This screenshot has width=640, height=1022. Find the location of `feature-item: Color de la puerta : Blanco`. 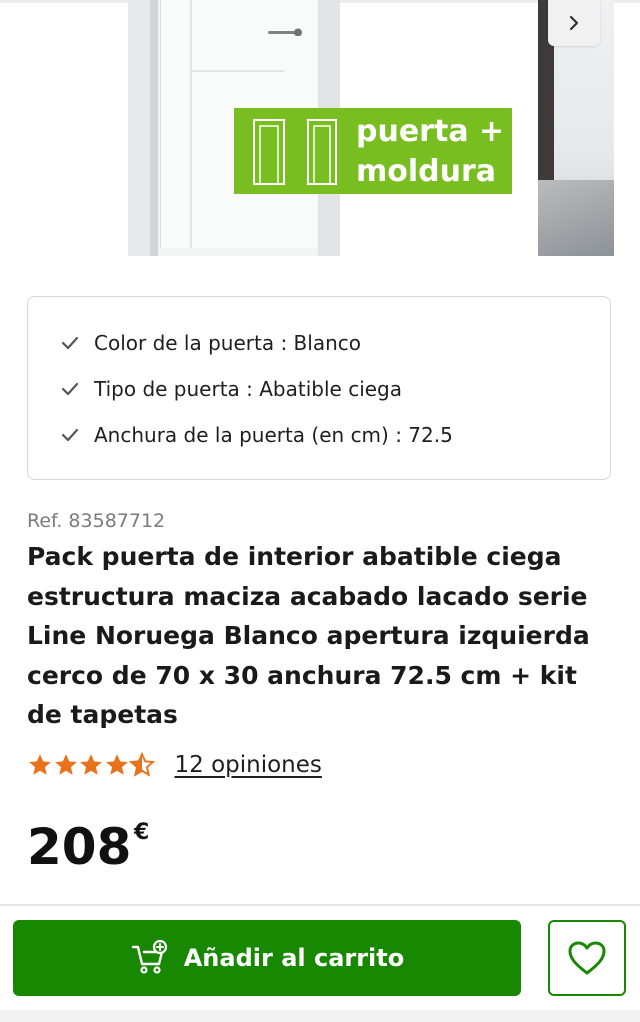

feature-item: Color de la puerta : Blanco is located at coordinates (209, 343).